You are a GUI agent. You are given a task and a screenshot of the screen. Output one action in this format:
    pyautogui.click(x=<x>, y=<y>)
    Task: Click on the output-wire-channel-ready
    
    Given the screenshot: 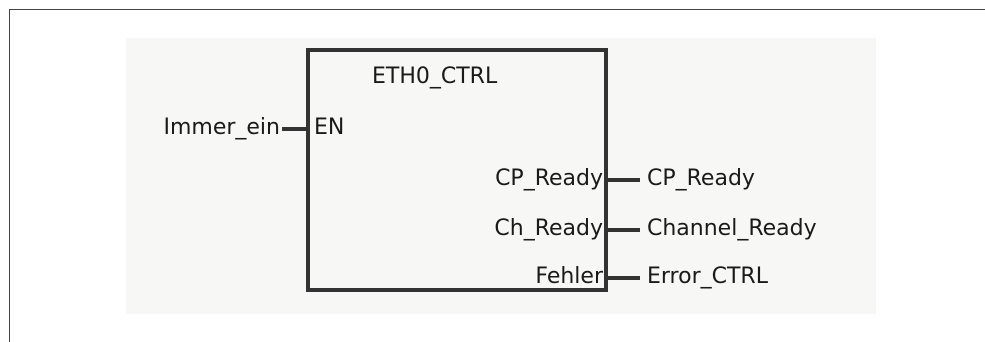 What is the action you would take?
    pyautogui.click(x=623, y=230)
    